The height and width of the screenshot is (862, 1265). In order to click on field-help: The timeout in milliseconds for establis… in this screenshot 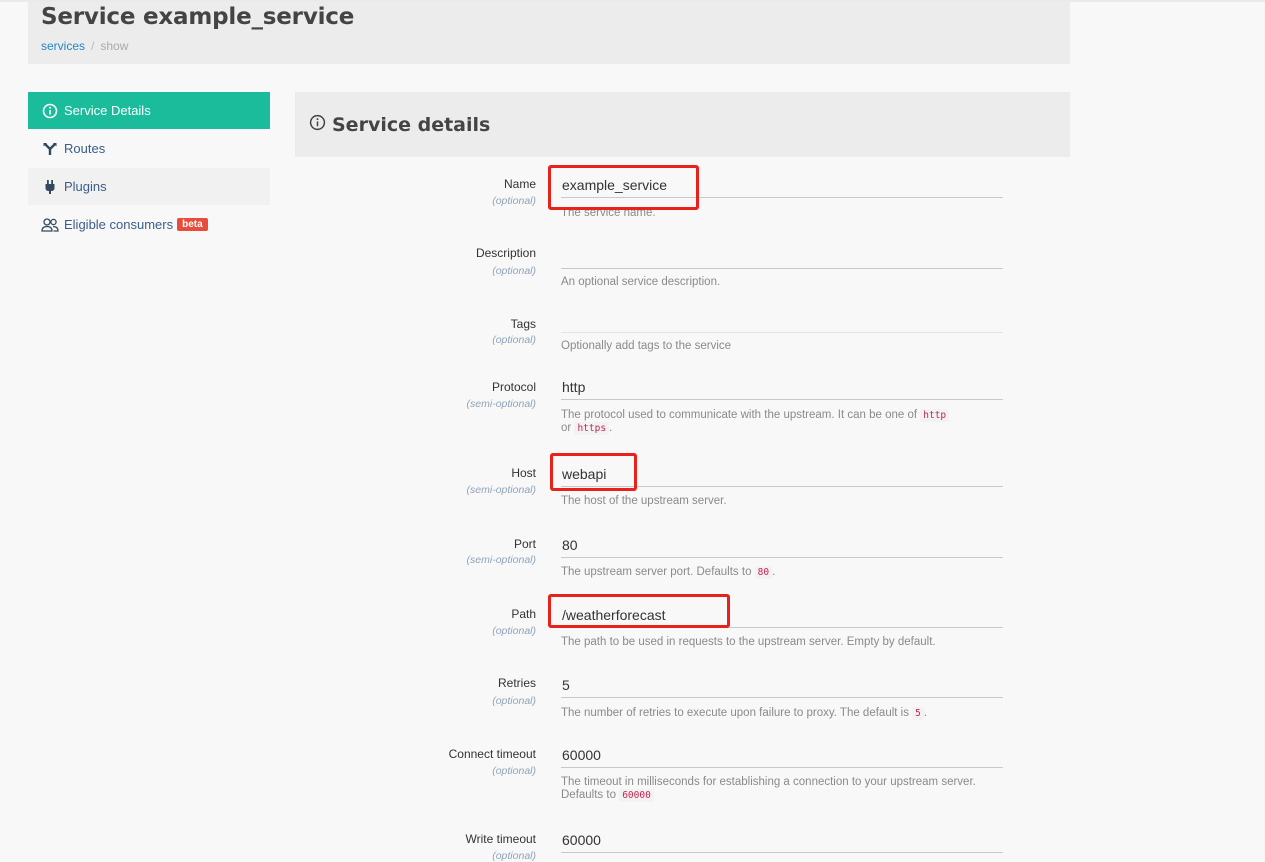, I will do `click(768, 789)`.